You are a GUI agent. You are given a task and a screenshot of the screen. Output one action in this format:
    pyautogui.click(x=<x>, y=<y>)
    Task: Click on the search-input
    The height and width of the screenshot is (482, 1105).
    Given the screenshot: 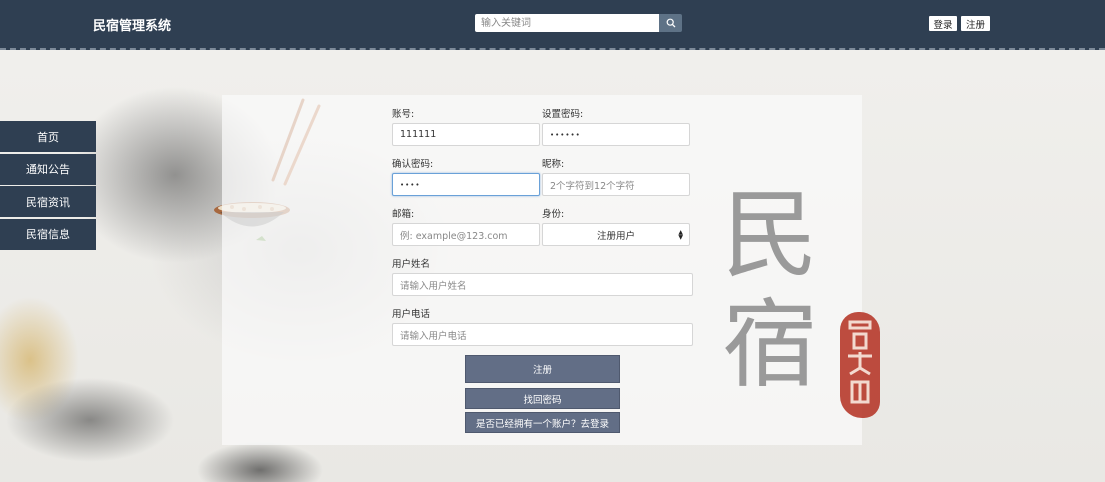 What is the action you would take?
    pyautogui.click(x=567, y=23)
    